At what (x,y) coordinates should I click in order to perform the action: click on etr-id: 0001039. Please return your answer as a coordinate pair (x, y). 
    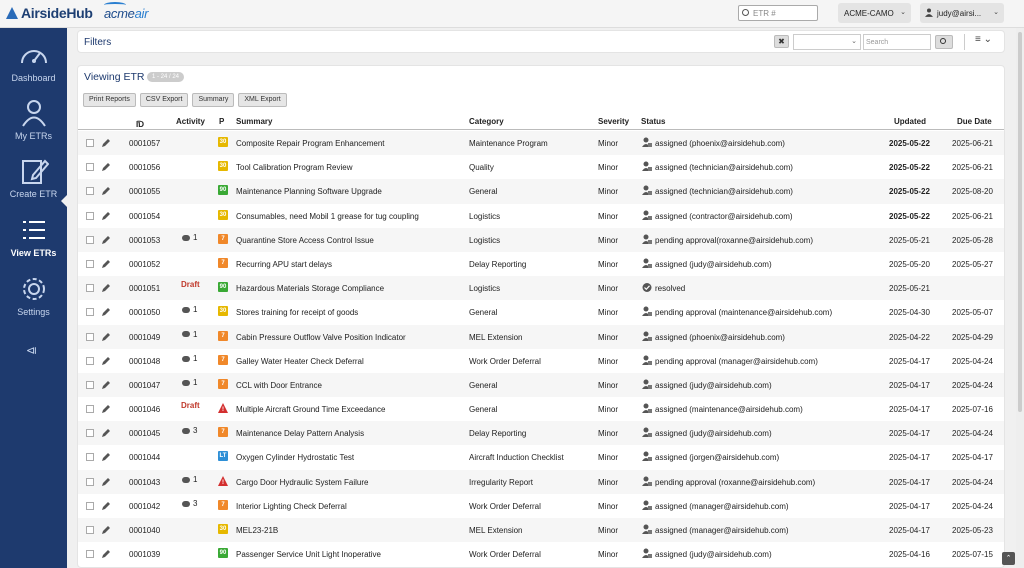
    Looking at the image, I should click on (144, 554).